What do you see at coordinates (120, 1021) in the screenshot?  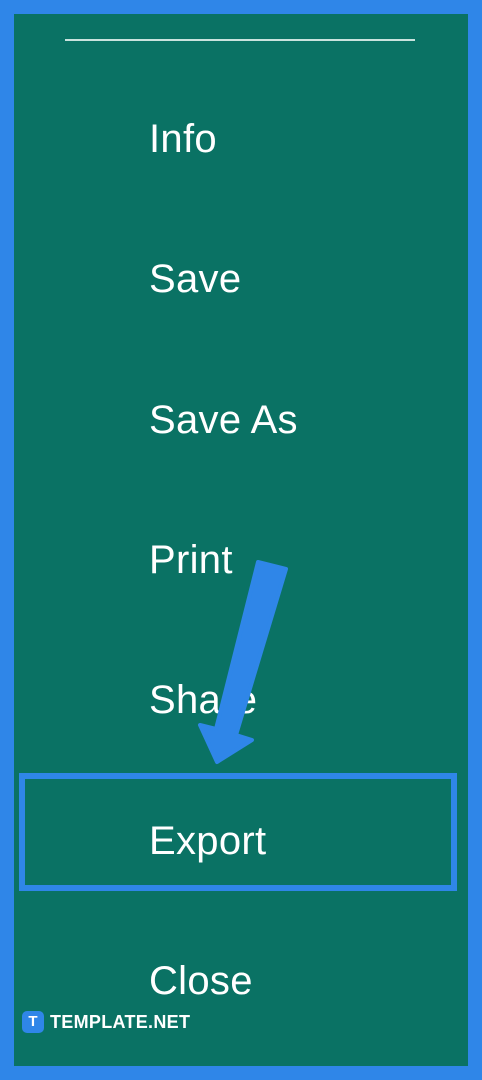 I see `watermark-text: TEMPLATE.NET` at bounding box center [120, 1021].